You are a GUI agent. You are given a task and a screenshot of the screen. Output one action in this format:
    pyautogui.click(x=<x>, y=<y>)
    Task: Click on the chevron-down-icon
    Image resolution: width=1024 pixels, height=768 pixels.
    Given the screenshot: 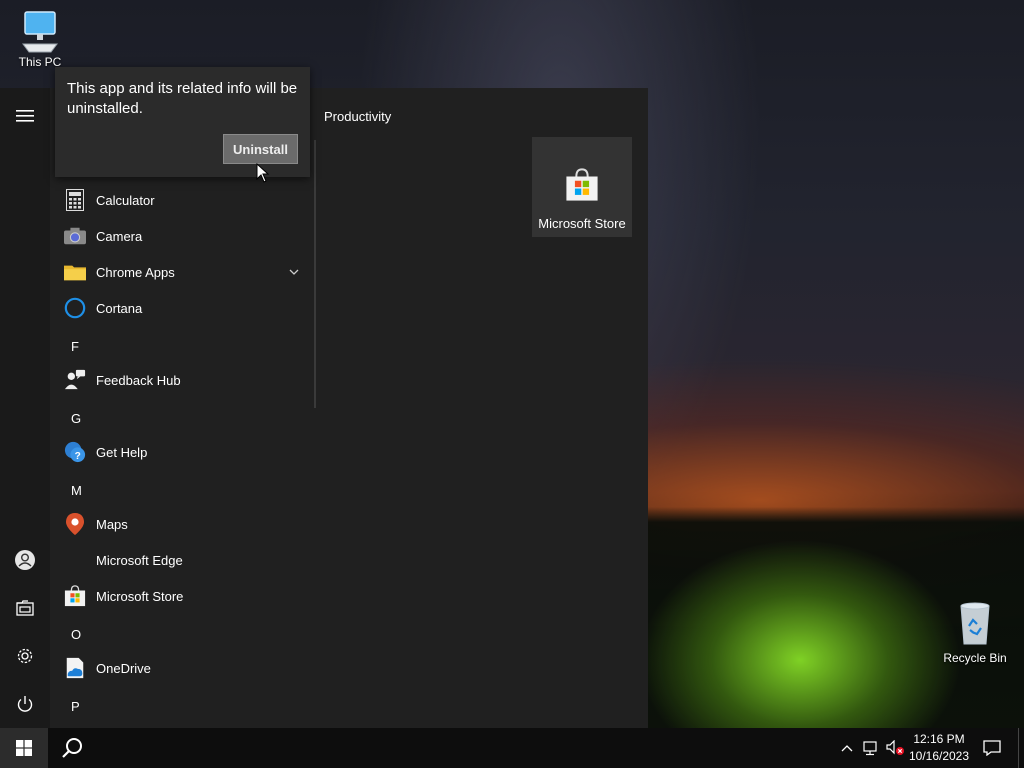 What is the action you would take?
    pyautogui.click(x=294, y=272)
    